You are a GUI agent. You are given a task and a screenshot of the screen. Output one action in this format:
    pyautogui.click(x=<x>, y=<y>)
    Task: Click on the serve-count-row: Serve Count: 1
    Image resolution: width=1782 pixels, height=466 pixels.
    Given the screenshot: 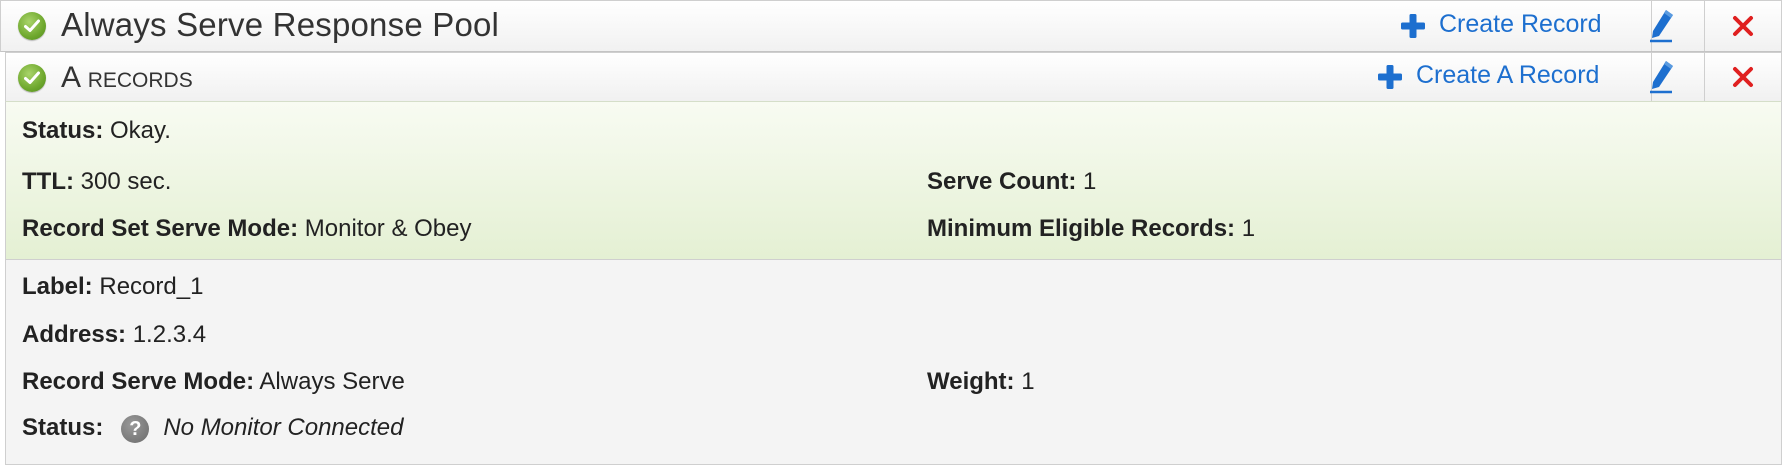 What is the action you would take?
    pyautogui.click(x=1011, y=182)
    